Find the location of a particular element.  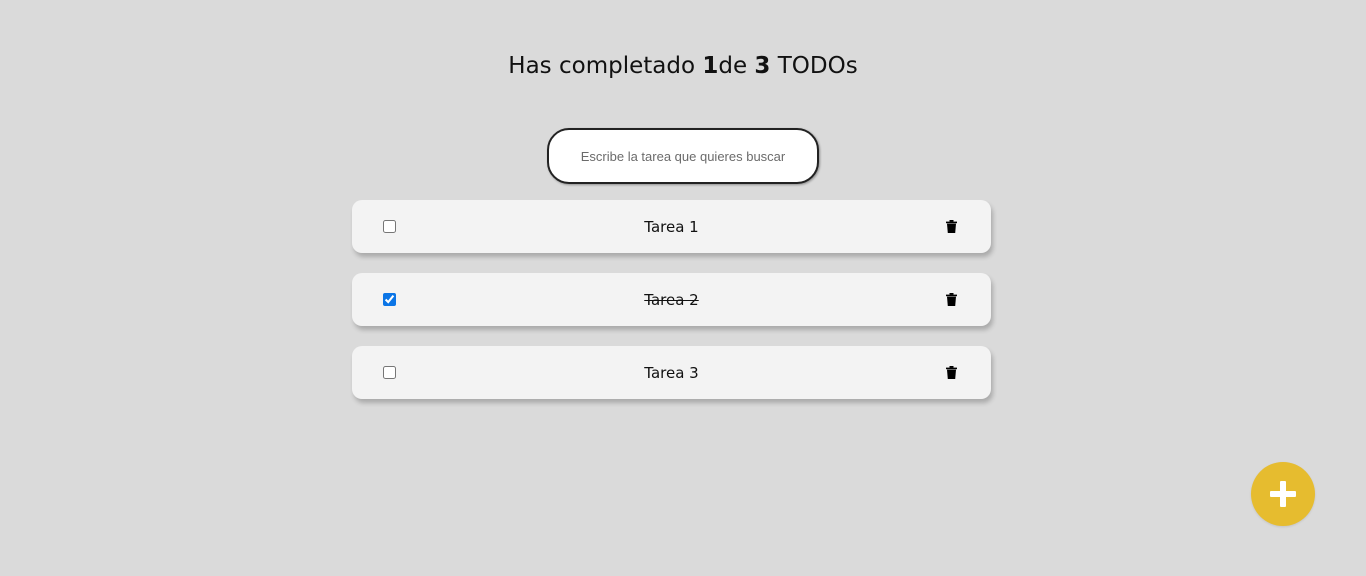

add-todo-button is located at coordinates (1283, 494).